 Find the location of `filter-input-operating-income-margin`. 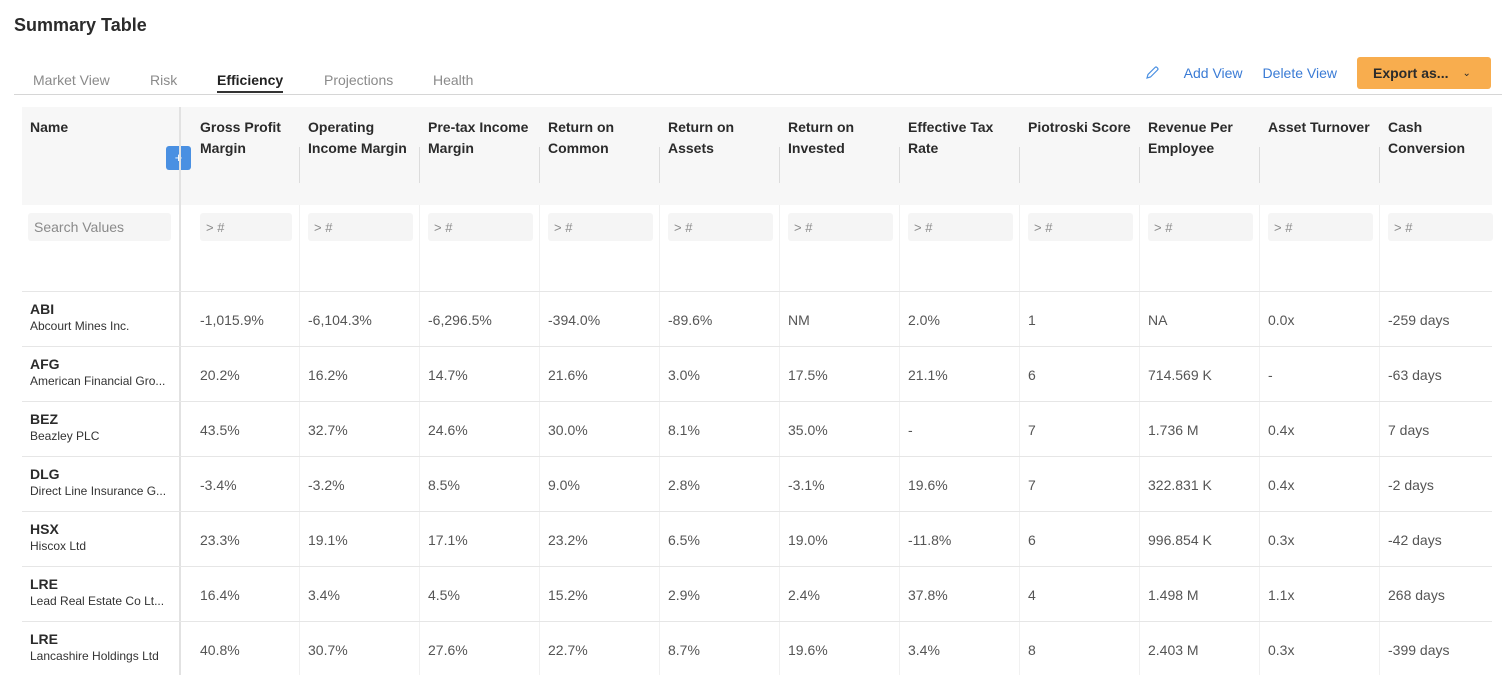

filter-input-operating-income-margin is located at coordinates (360, 227).